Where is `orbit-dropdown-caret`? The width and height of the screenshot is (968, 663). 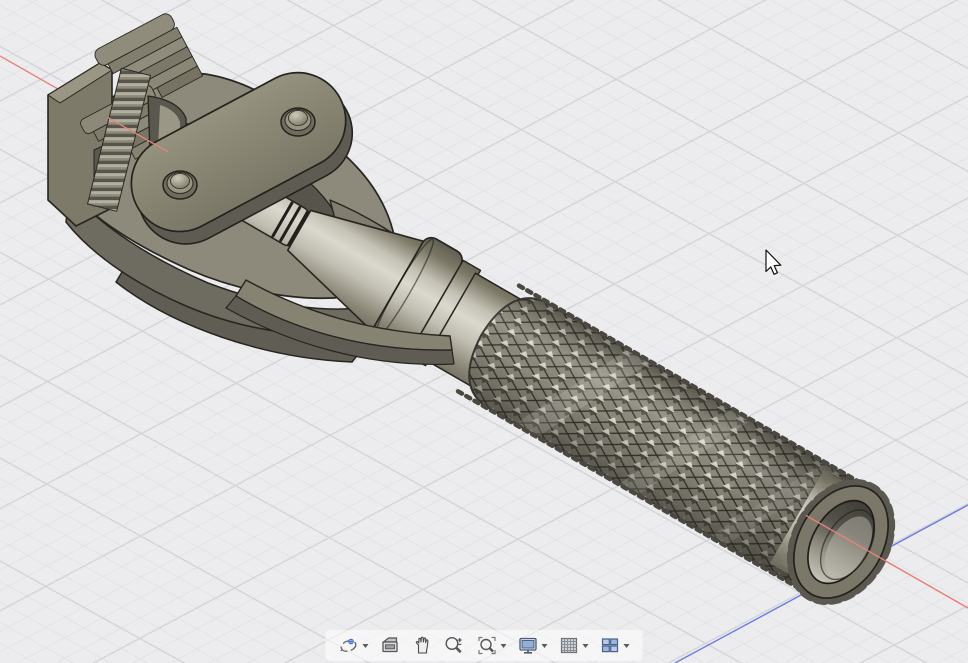
orbit-dropdown-caret is located at coordinates (365, 645).